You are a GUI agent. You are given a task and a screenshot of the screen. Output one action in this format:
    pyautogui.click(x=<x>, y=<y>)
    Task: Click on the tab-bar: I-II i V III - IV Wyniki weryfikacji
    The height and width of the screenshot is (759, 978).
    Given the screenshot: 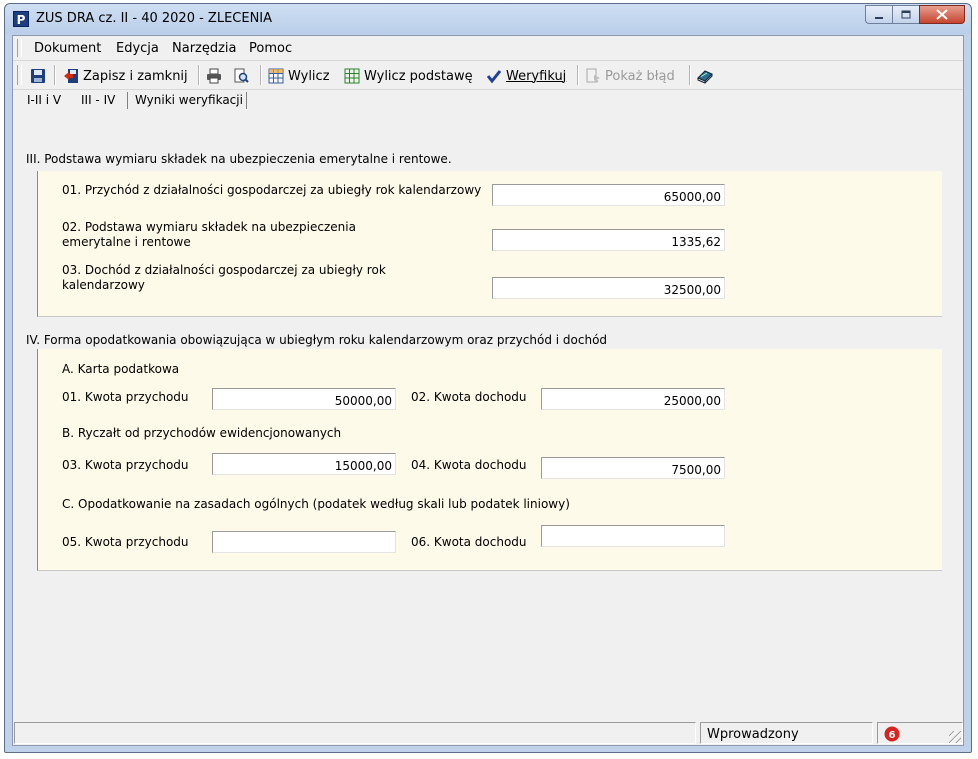 What is the action you would take?
    pyautogui.click(x=488, y=100)
    